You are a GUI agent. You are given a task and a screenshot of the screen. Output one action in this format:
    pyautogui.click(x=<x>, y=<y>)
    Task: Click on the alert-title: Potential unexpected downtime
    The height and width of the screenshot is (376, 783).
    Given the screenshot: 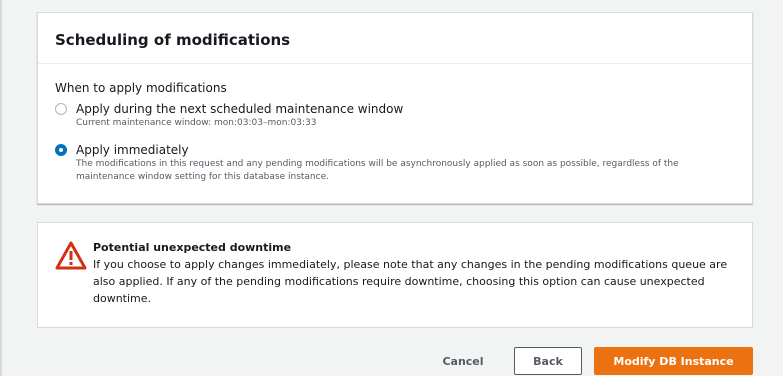 What is the action you would take?
    pyautogui.click(x=192, y=247)
    